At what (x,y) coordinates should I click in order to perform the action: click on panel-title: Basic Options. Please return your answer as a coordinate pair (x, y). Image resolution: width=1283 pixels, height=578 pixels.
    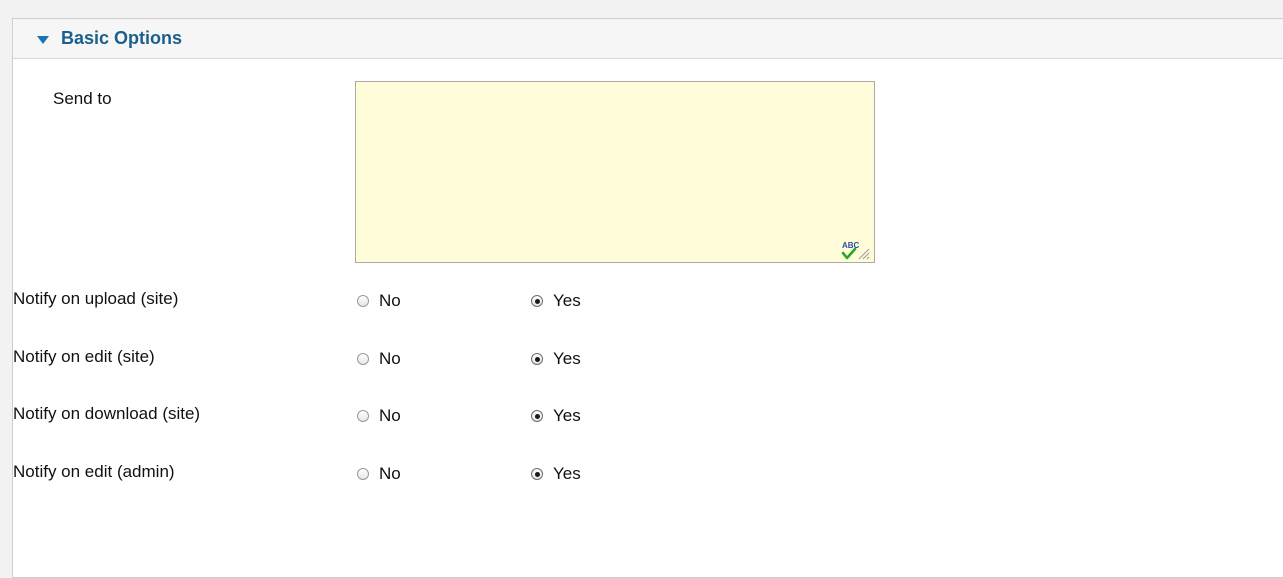
    Looking at the image, I should click on (122, 38).